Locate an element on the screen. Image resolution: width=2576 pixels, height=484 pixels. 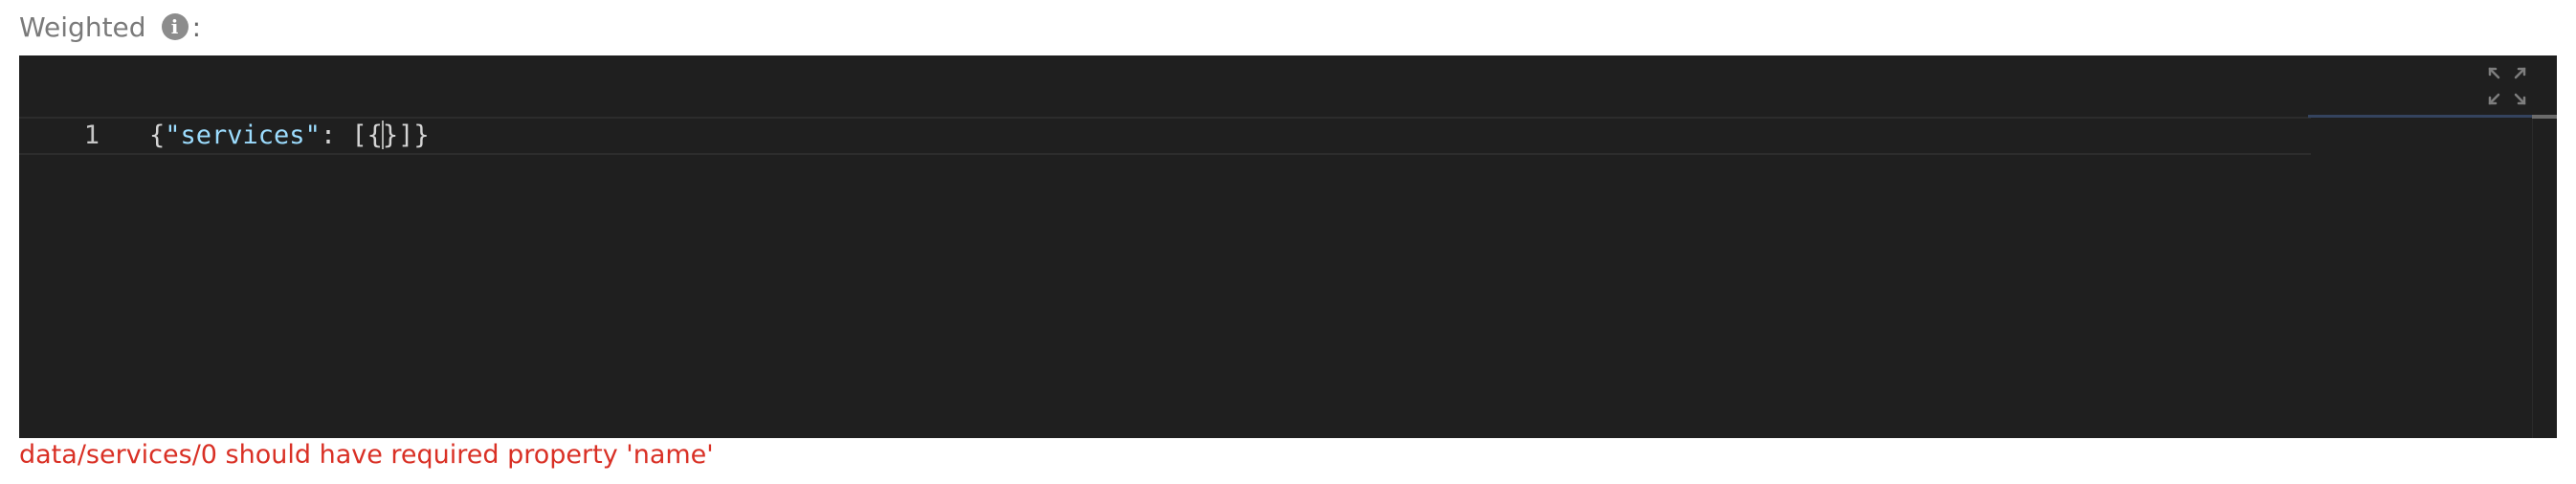
code-inner-open-brace: { is located at coordinates (374, 135).